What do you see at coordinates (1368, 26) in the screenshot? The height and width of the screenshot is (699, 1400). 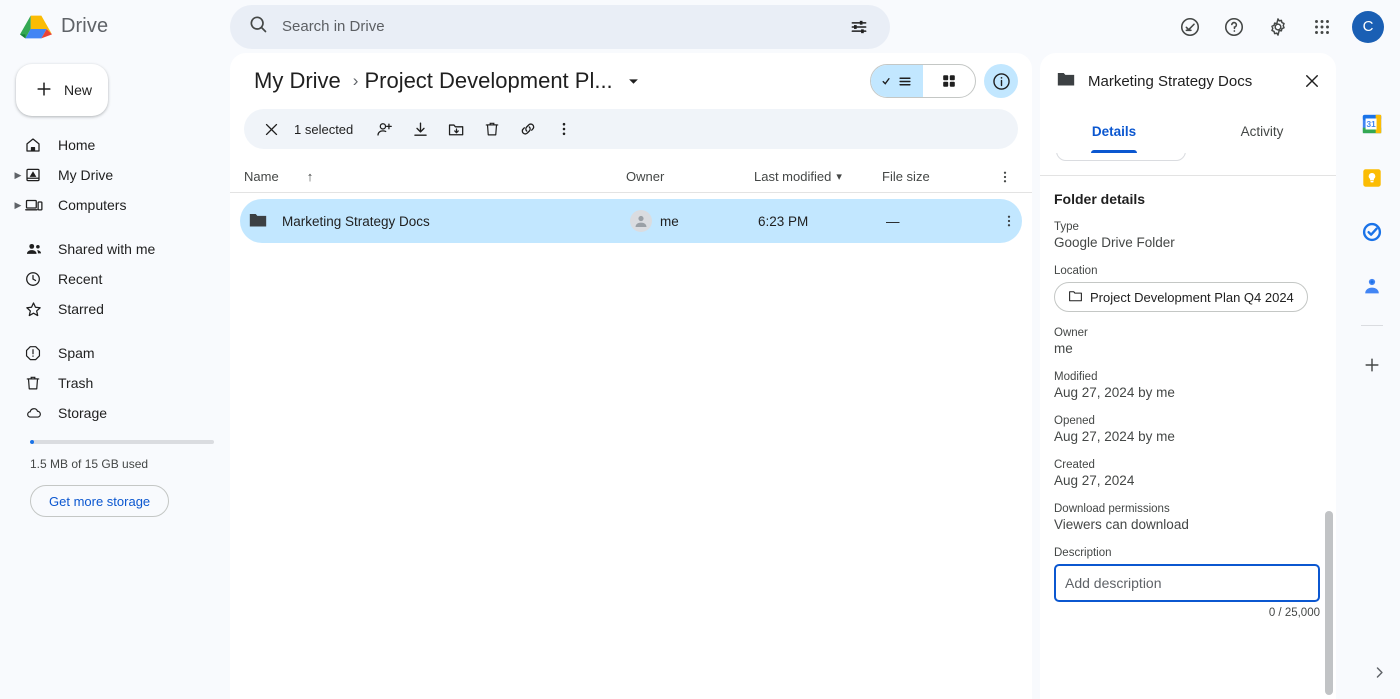 I see `avatar: C` at bounding box center [1368, 26].